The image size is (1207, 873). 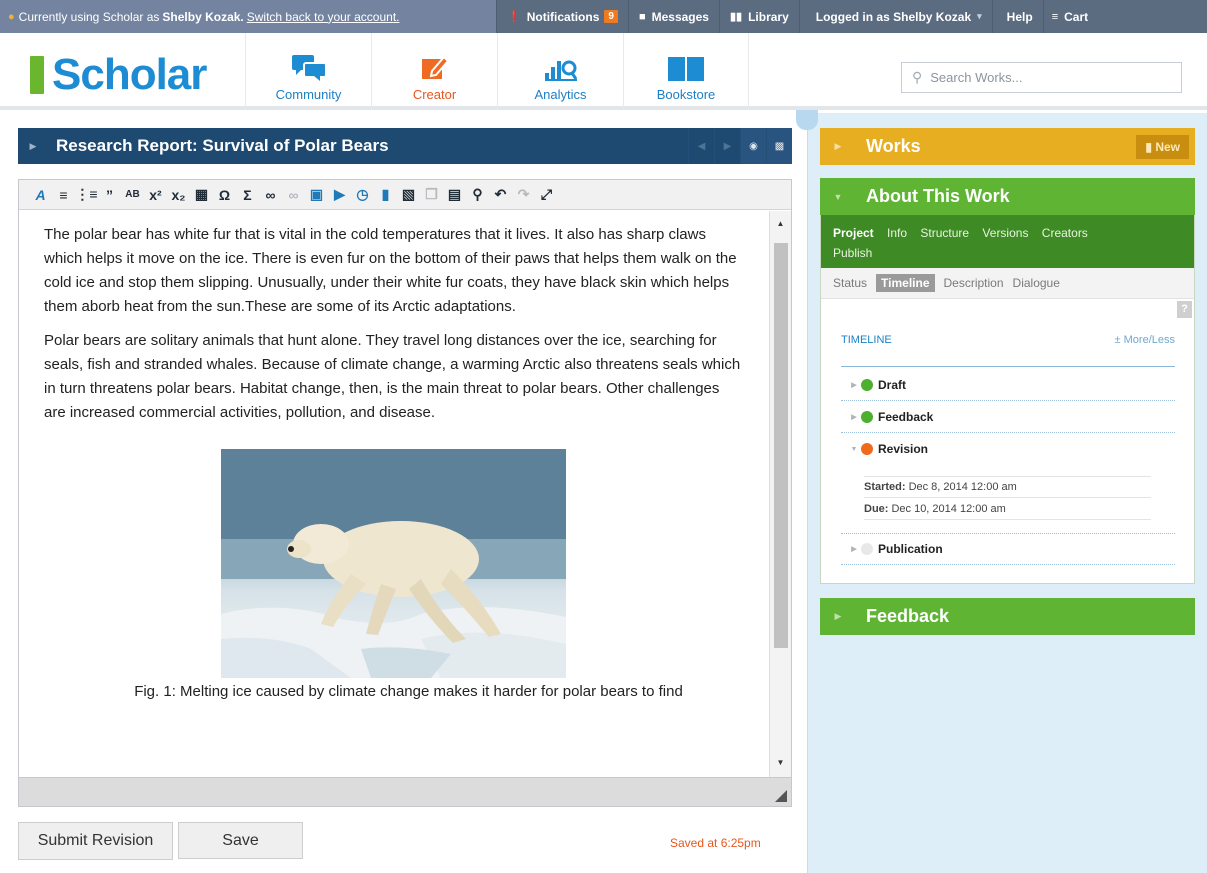 What do you see at coordinates (546, 194) in the screenshot?
I see `fullscreen-icon: ⤢` at bounding box center [546, 194].